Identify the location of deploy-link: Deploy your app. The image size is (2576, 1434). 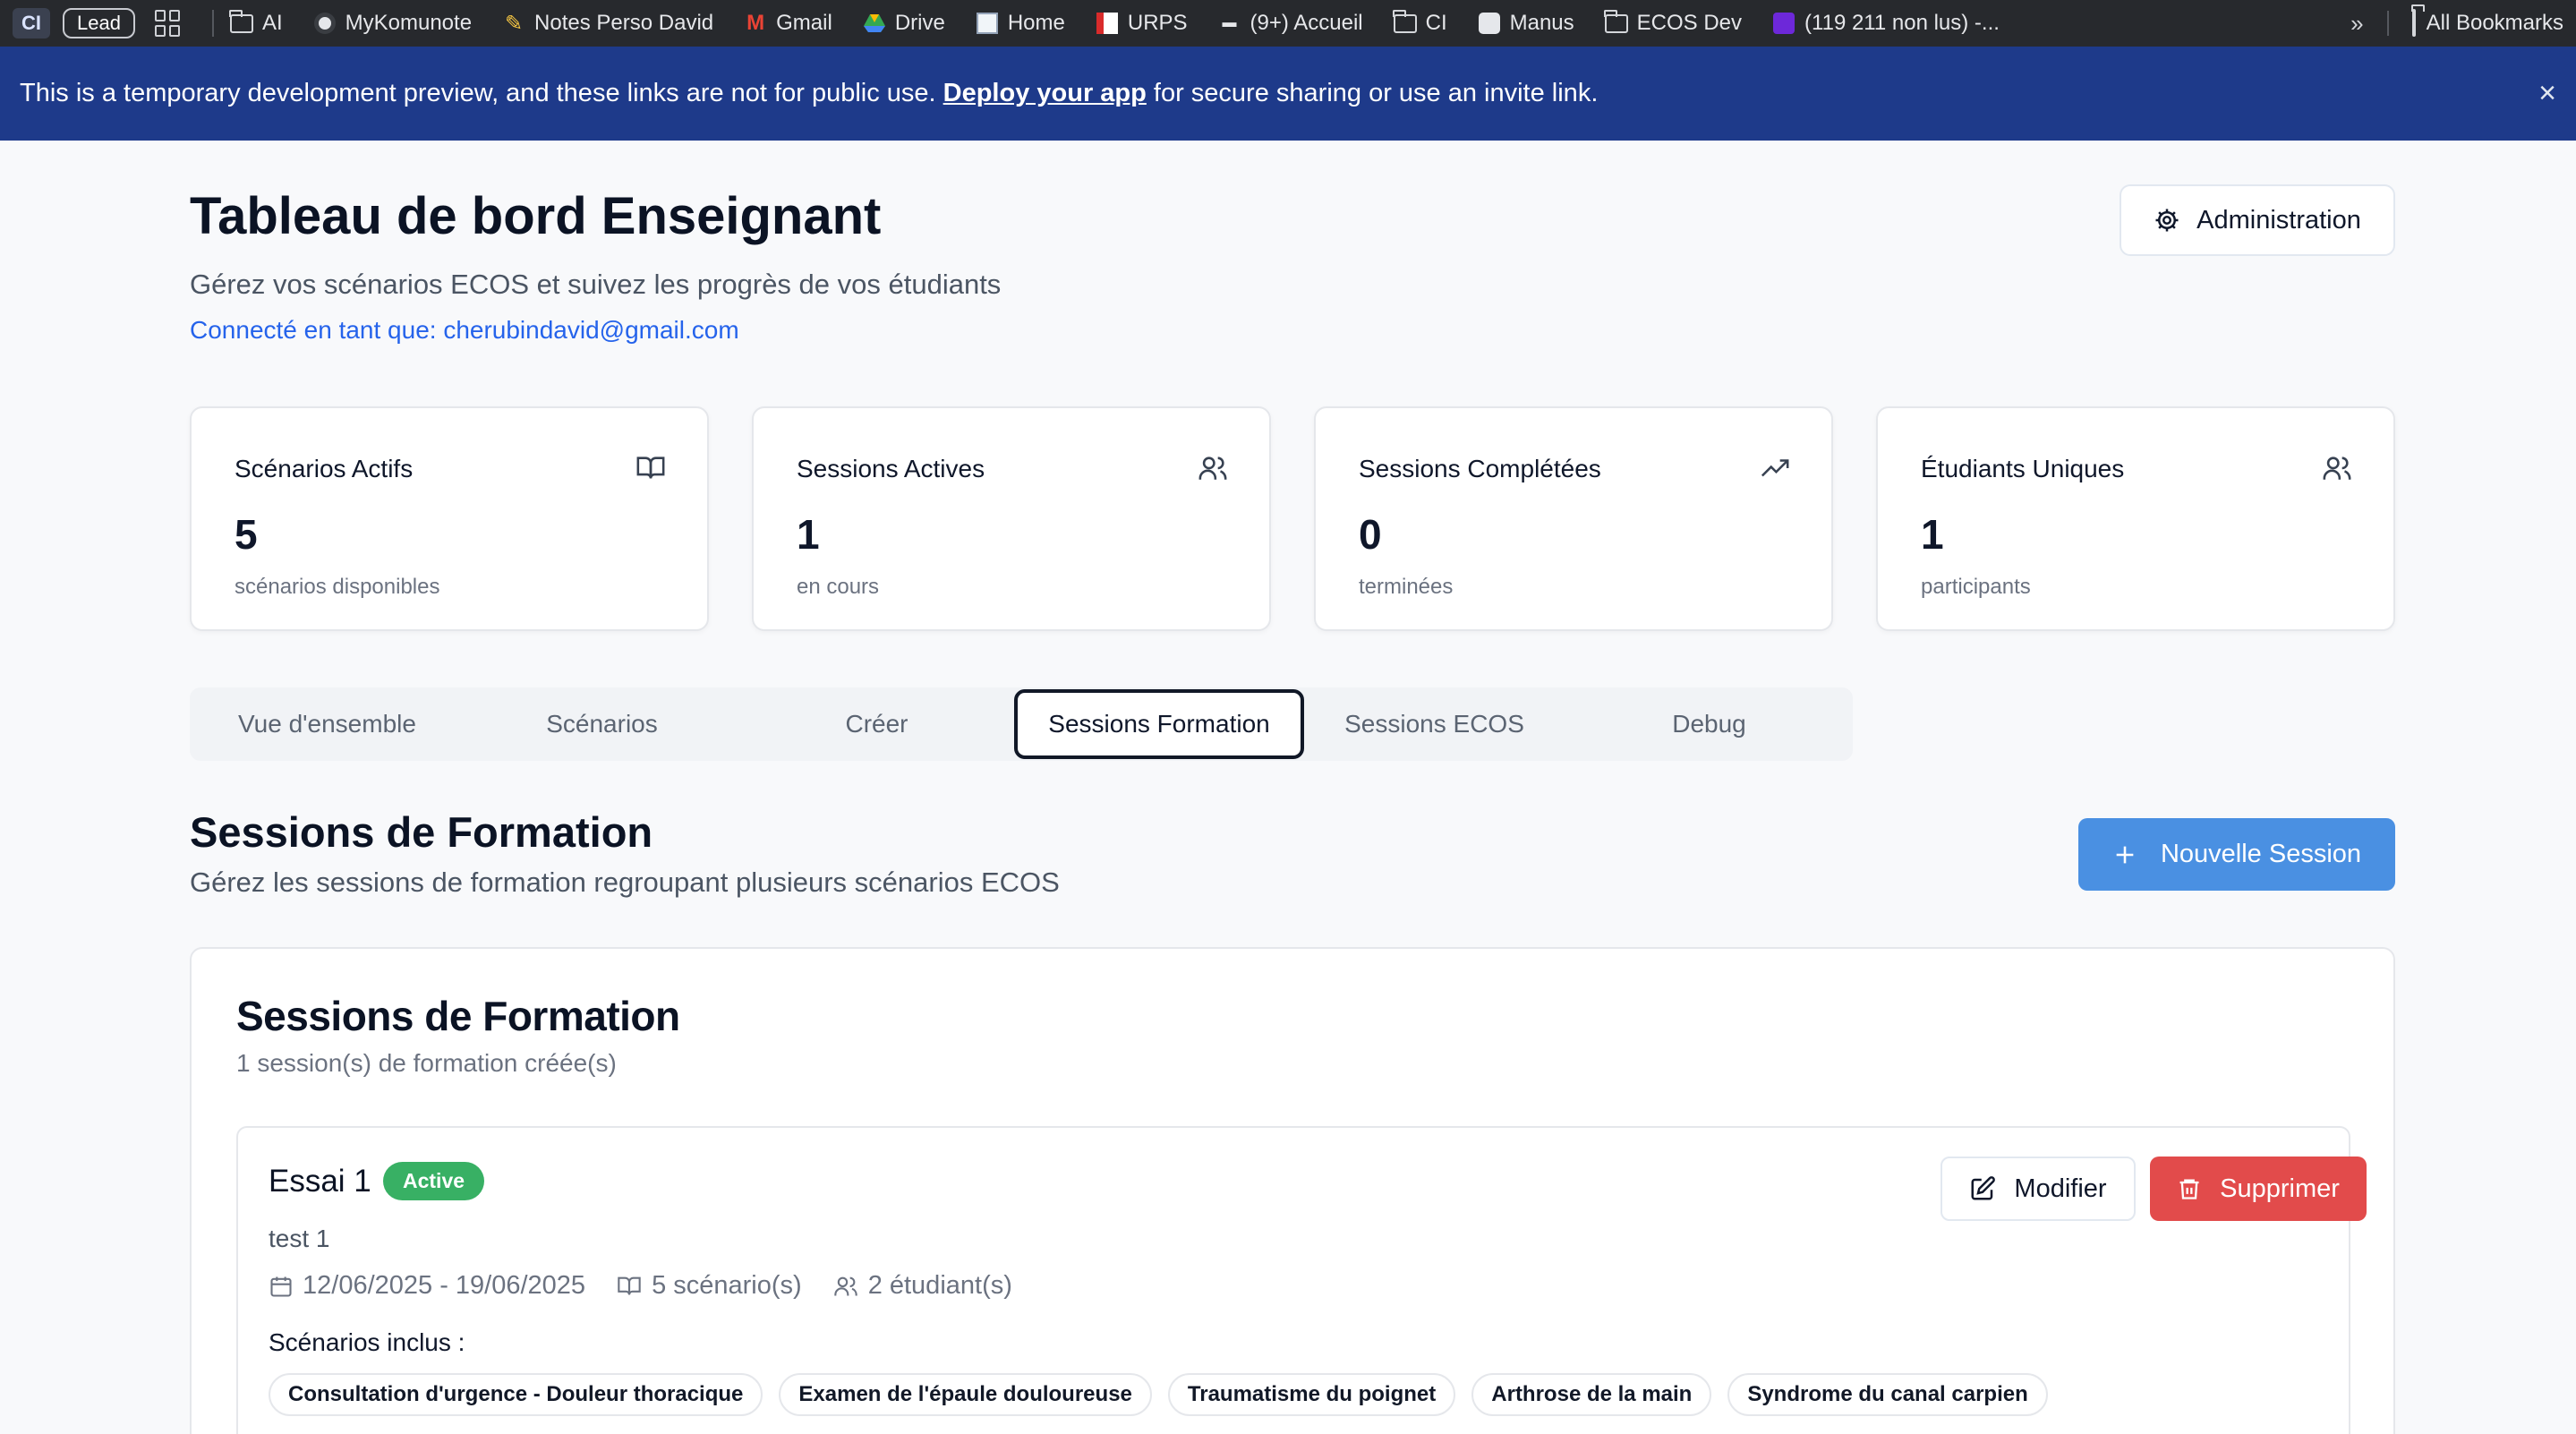
(1045, 93).